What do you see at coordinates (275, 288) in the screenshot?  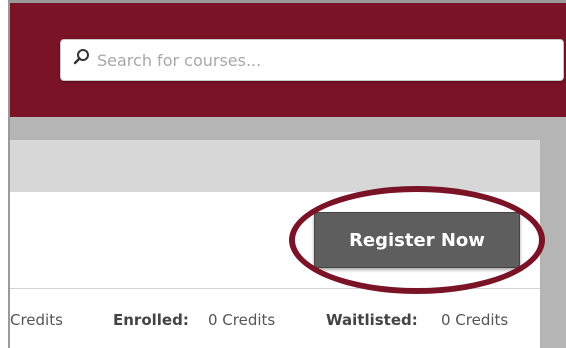 I see `panel-divider` at bounding box center [275, 288].